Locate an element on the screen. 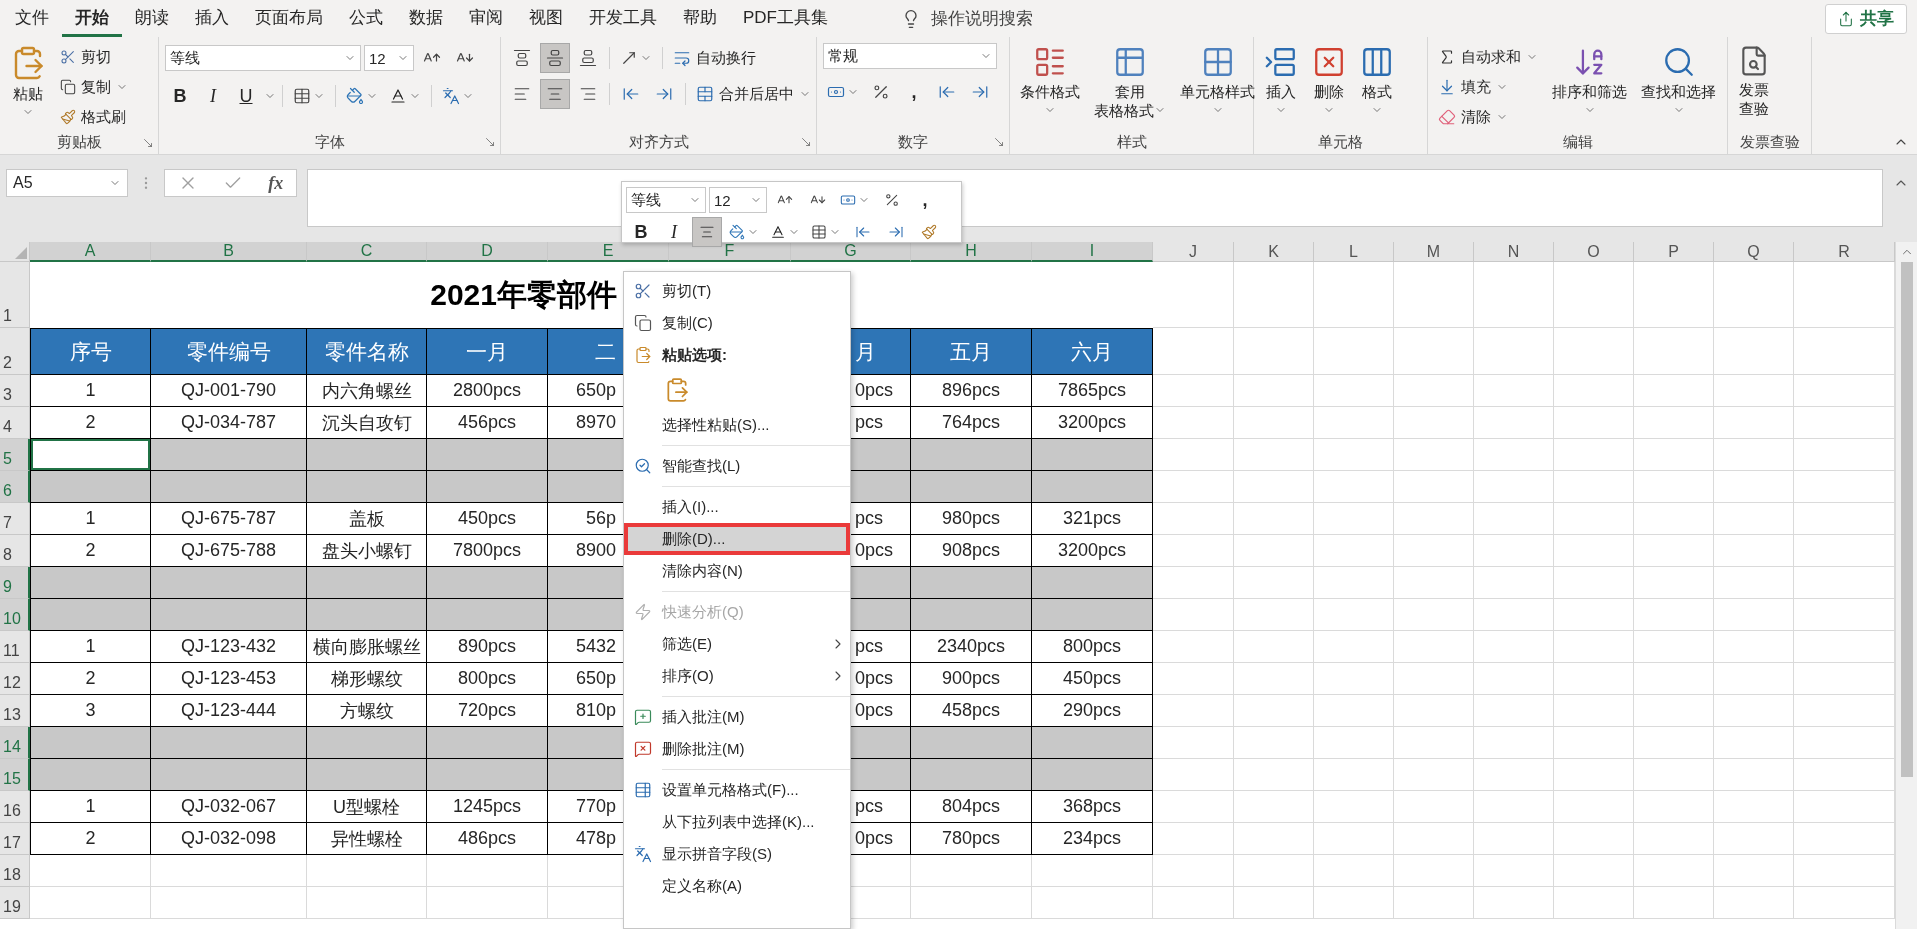  menu-item: 剪切(T) is located at coordinates (737, 291).